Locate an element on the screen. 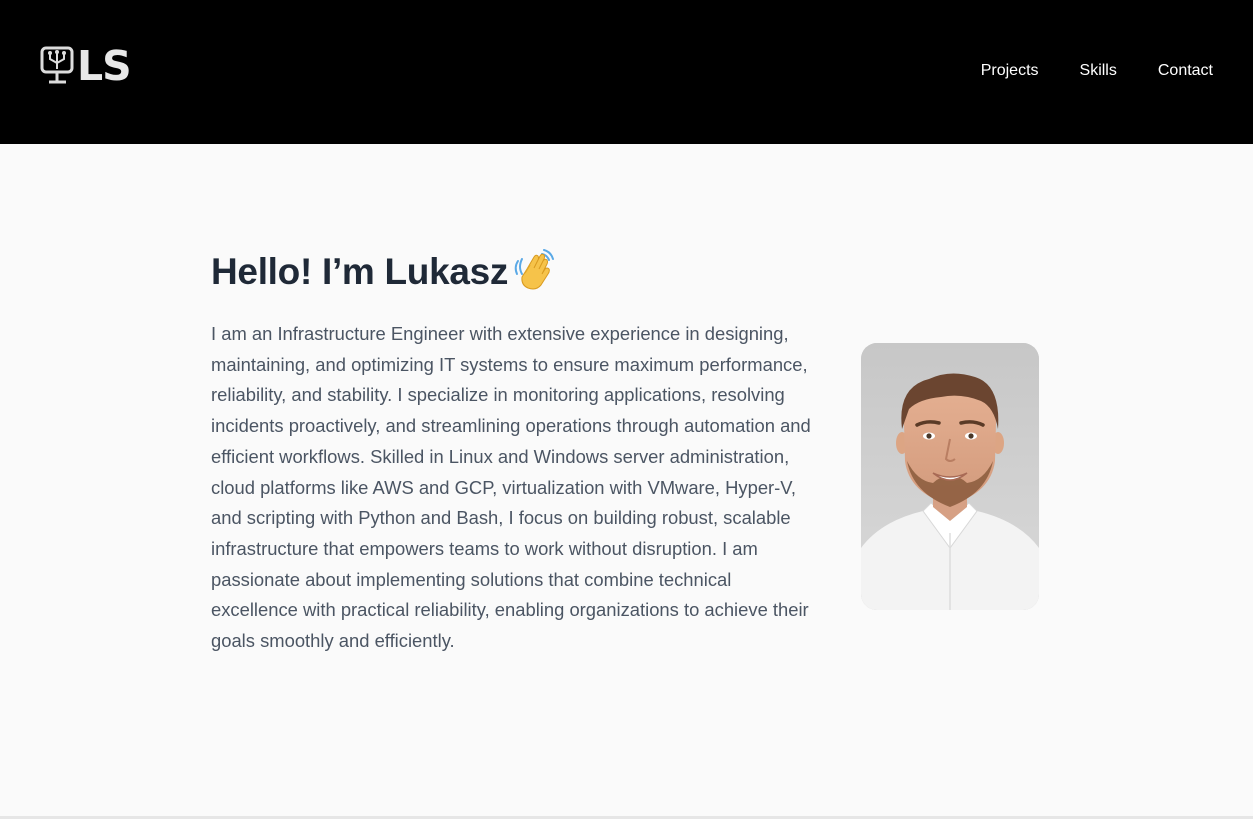  main-nav: Projects Skills Contact is located at coordinates (1097, 71).